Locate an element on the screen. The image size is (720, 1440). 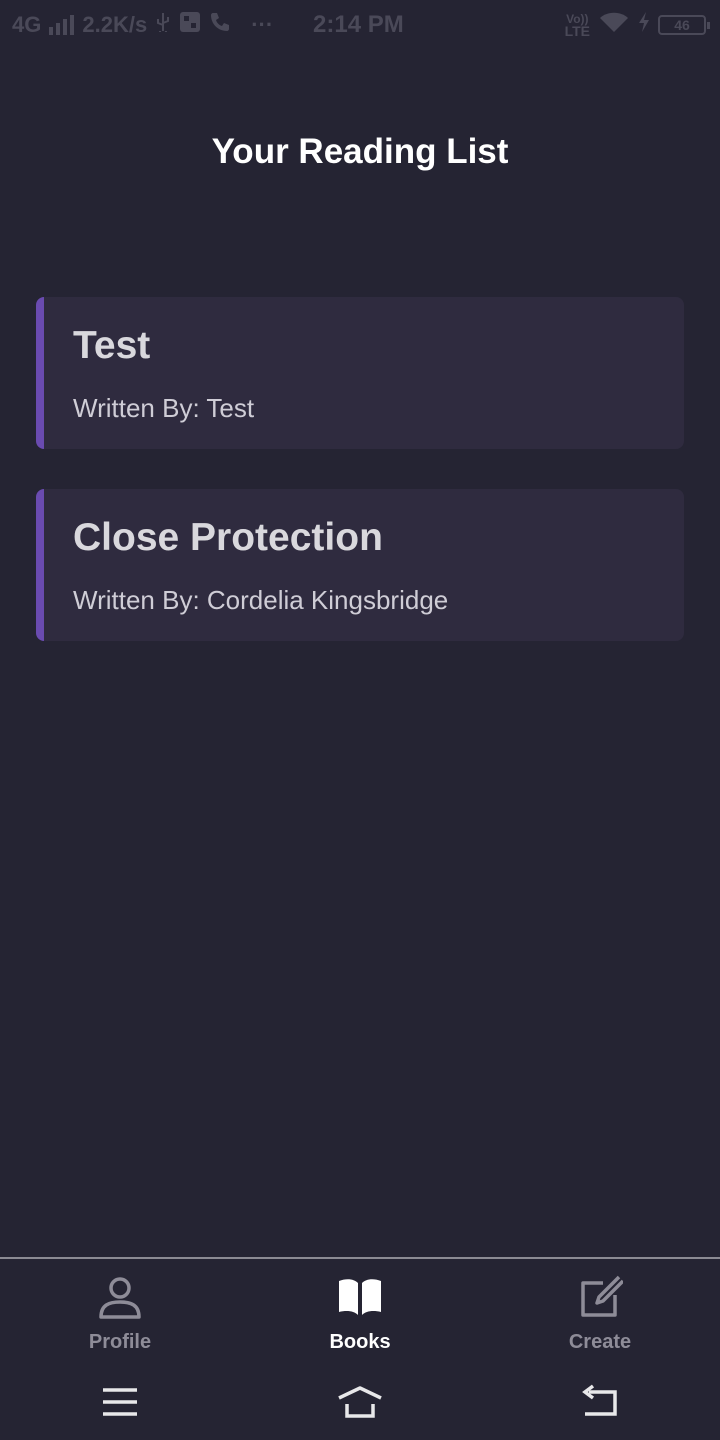
tab-books: Books is located at coordinates (360, 1311).